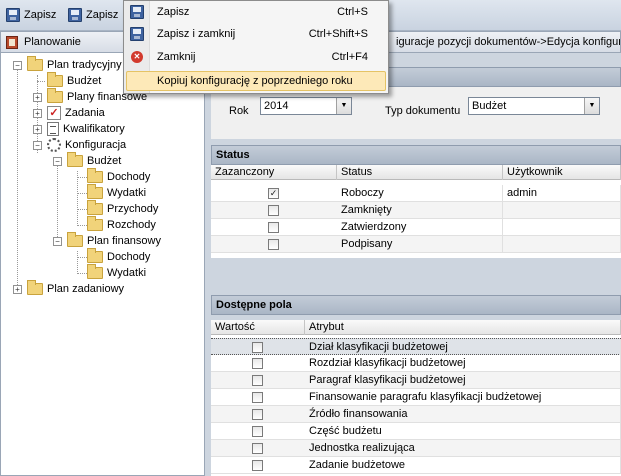  I want to click on attribute-cell: Część budżetu, so click(463, 431).